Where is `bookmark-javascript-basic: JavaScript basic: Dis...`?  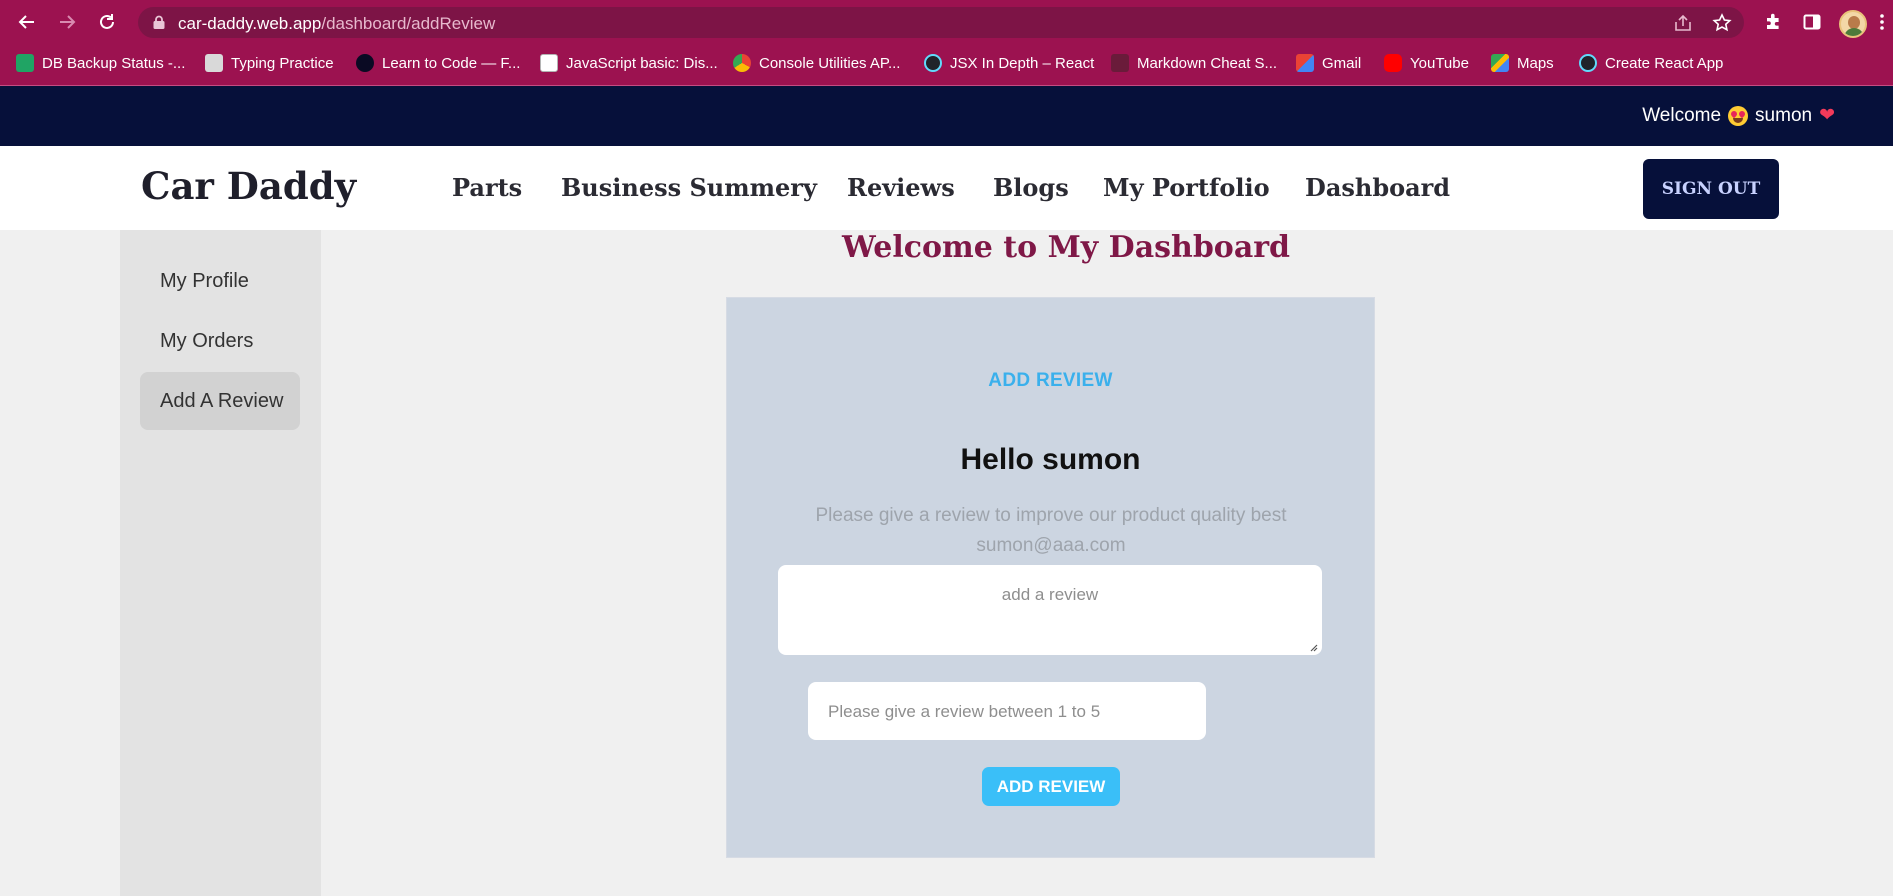
bookmark-javascript-basic: JavaScript basic: Dis... is located at coordinates (629, 63).